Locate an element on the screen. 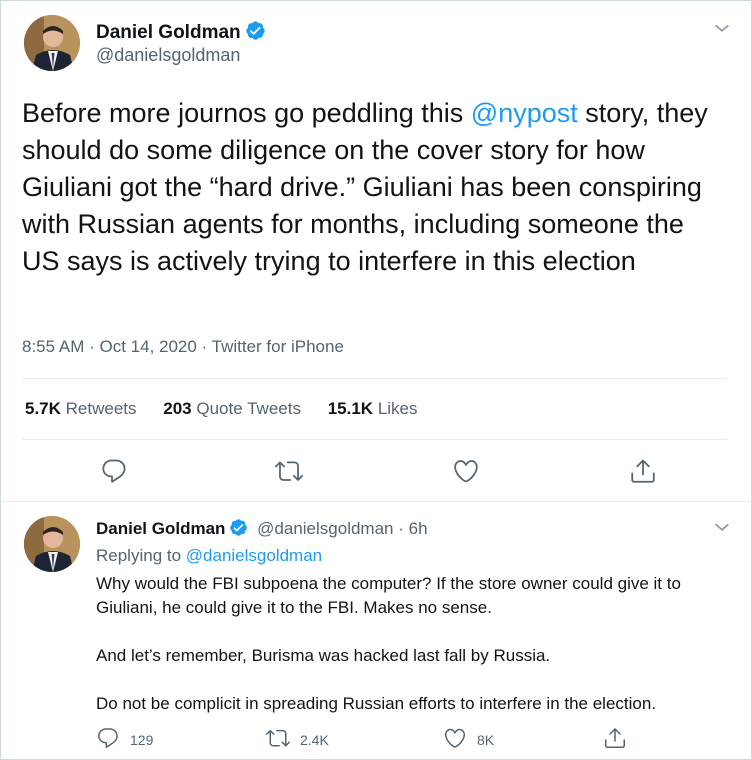 Image resolution: width=752 pixels, height=760 pixels. tweet-source: Twitter for iPhone is located at coordinates (278, 346).